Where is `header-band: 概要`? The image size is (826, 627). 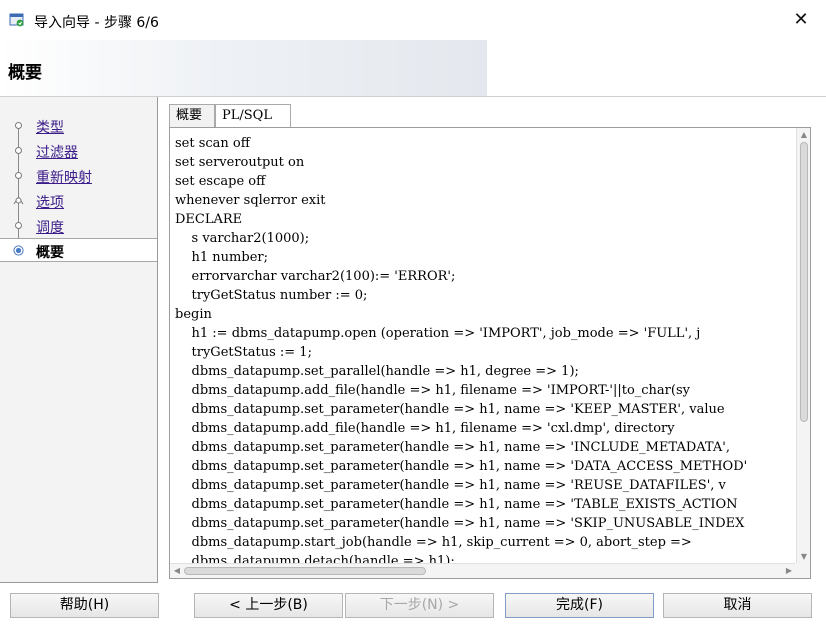 header-band: 概要 is located at coordinates (413, 68).